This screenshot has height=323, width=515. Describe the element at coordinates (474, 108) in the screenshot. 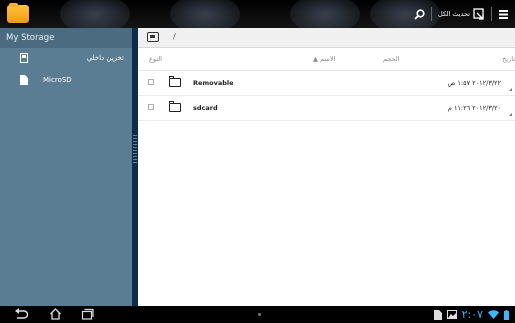

I see `file-date: ٢٠١٢/٣/٢٠ ١١:٢٦ م` at that location.